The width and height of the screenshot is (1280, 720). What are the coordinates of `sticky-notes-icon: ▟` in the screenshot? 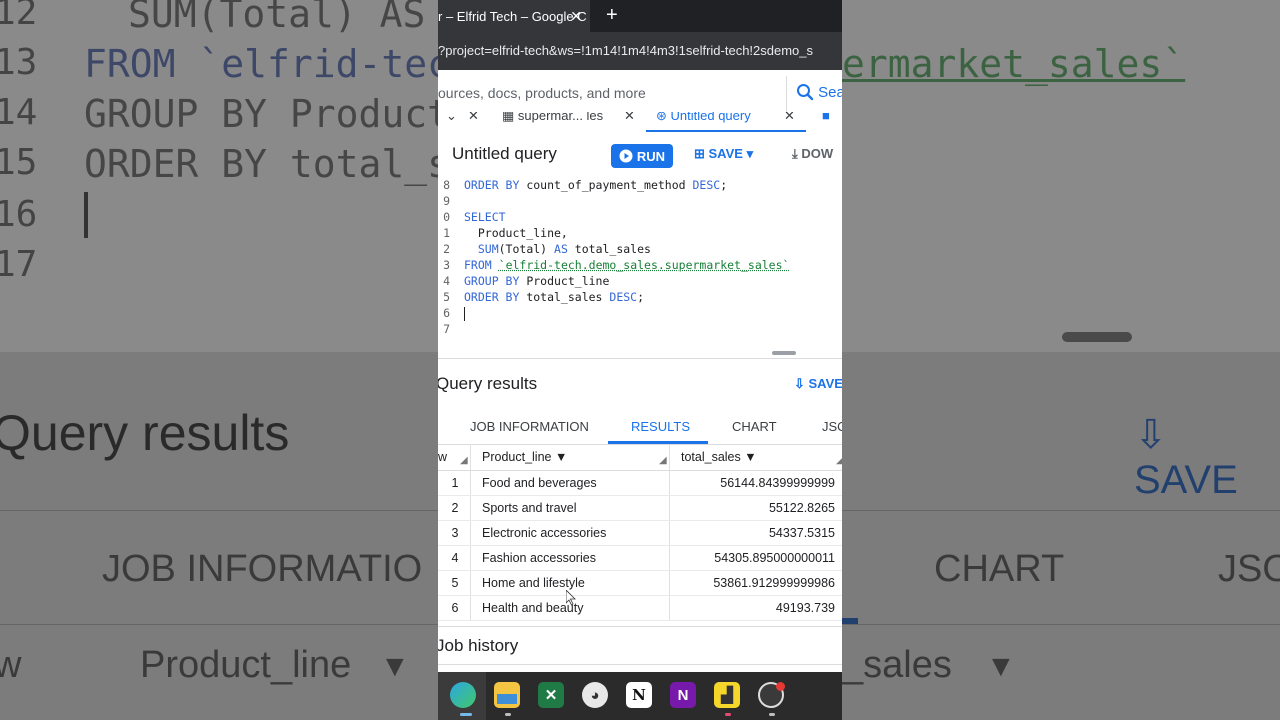 It's located at (727, 695).